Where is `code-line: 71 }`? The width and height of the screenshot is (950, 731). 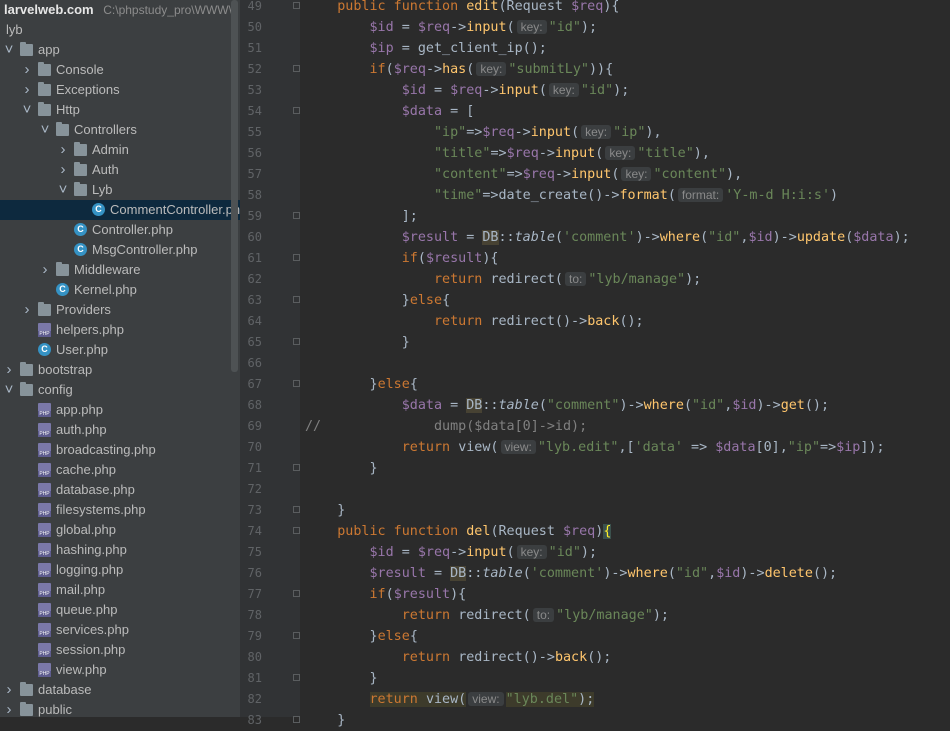 code-line: 71 } is located at coordinates (475, 468).